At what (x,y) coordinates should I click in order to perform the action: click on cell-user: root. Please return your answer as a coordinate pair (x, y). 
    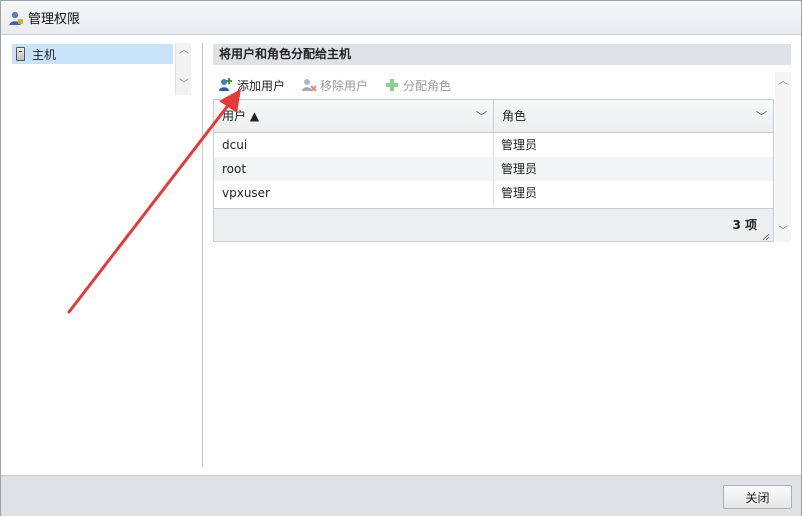
    Looking at the image, I should click on (354, 169).